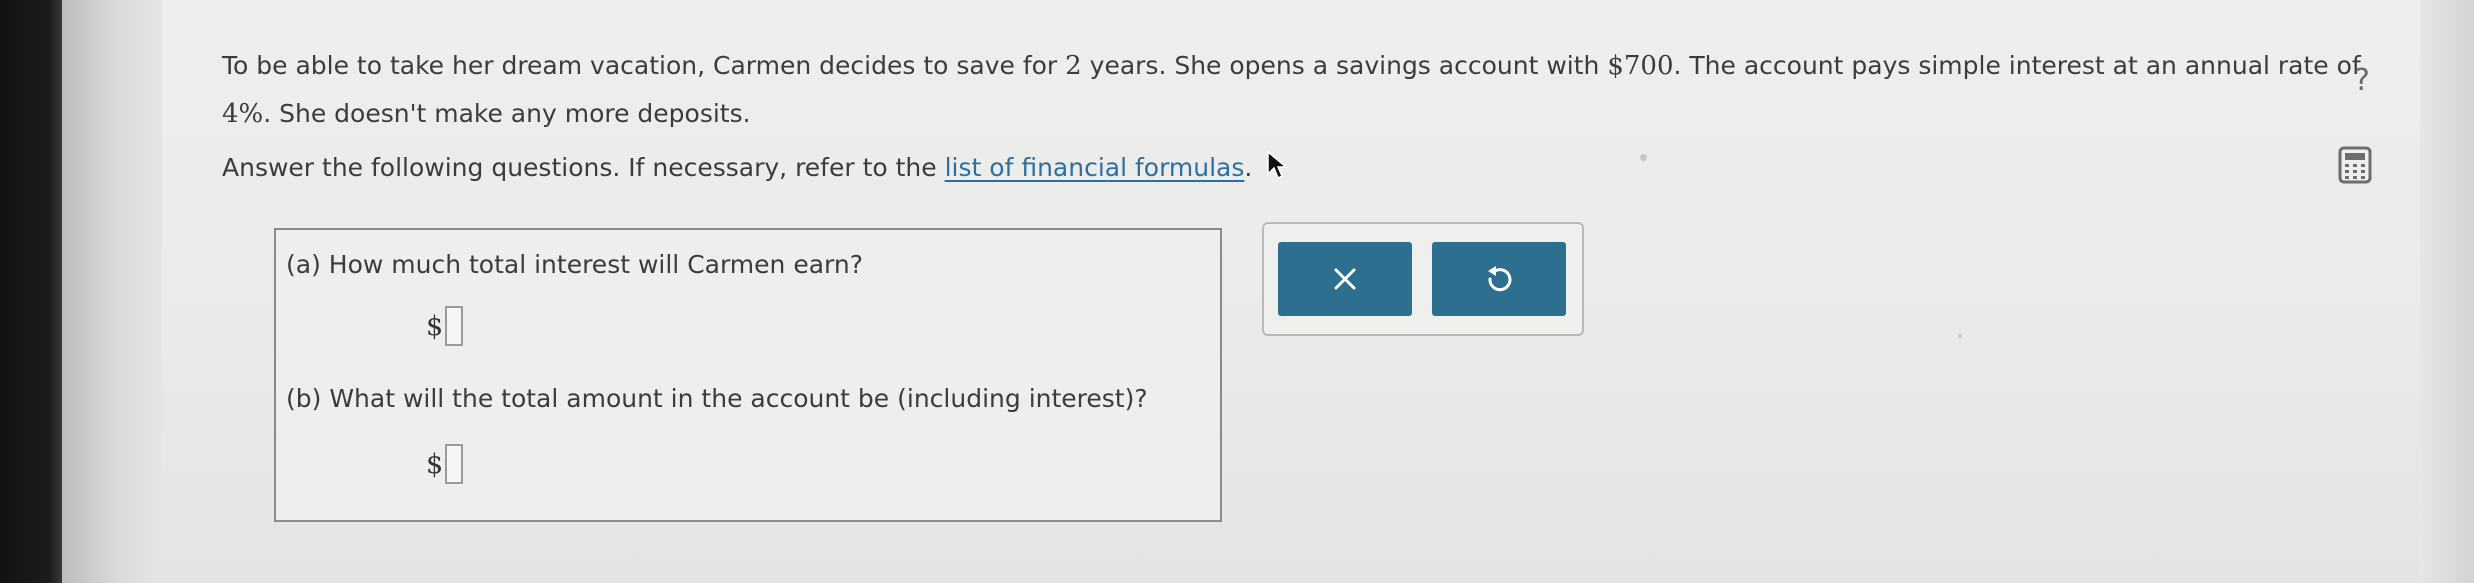  What do you see at coordinates (1423, 279) in the screenshot?
I see `answer-tools-panel` at bounding box center [1423, 279].